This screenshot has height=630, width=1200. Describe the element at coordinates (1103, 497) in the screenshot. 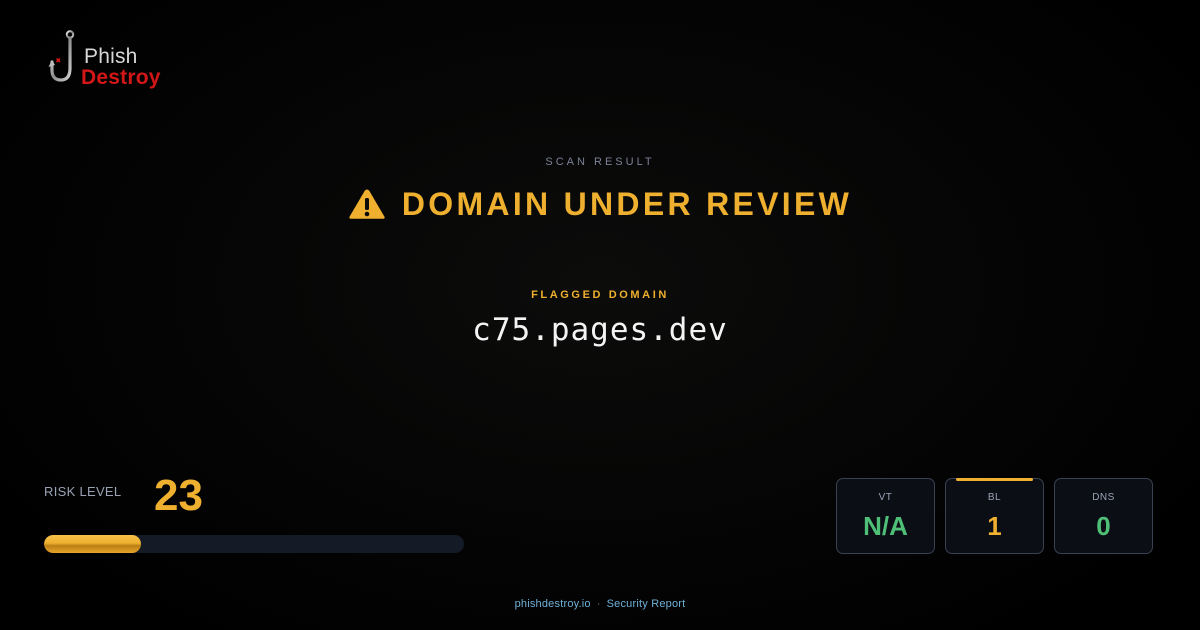

I see `stat-label: DNS` at that location.